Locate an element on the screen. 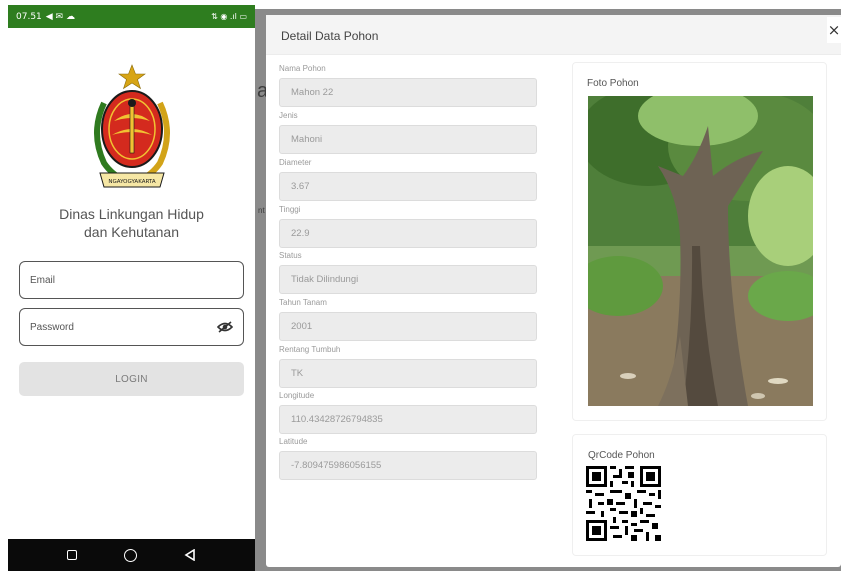  logo-ribbon-text: NGAYOGYAKARTA is located at coordinates (131, 182).